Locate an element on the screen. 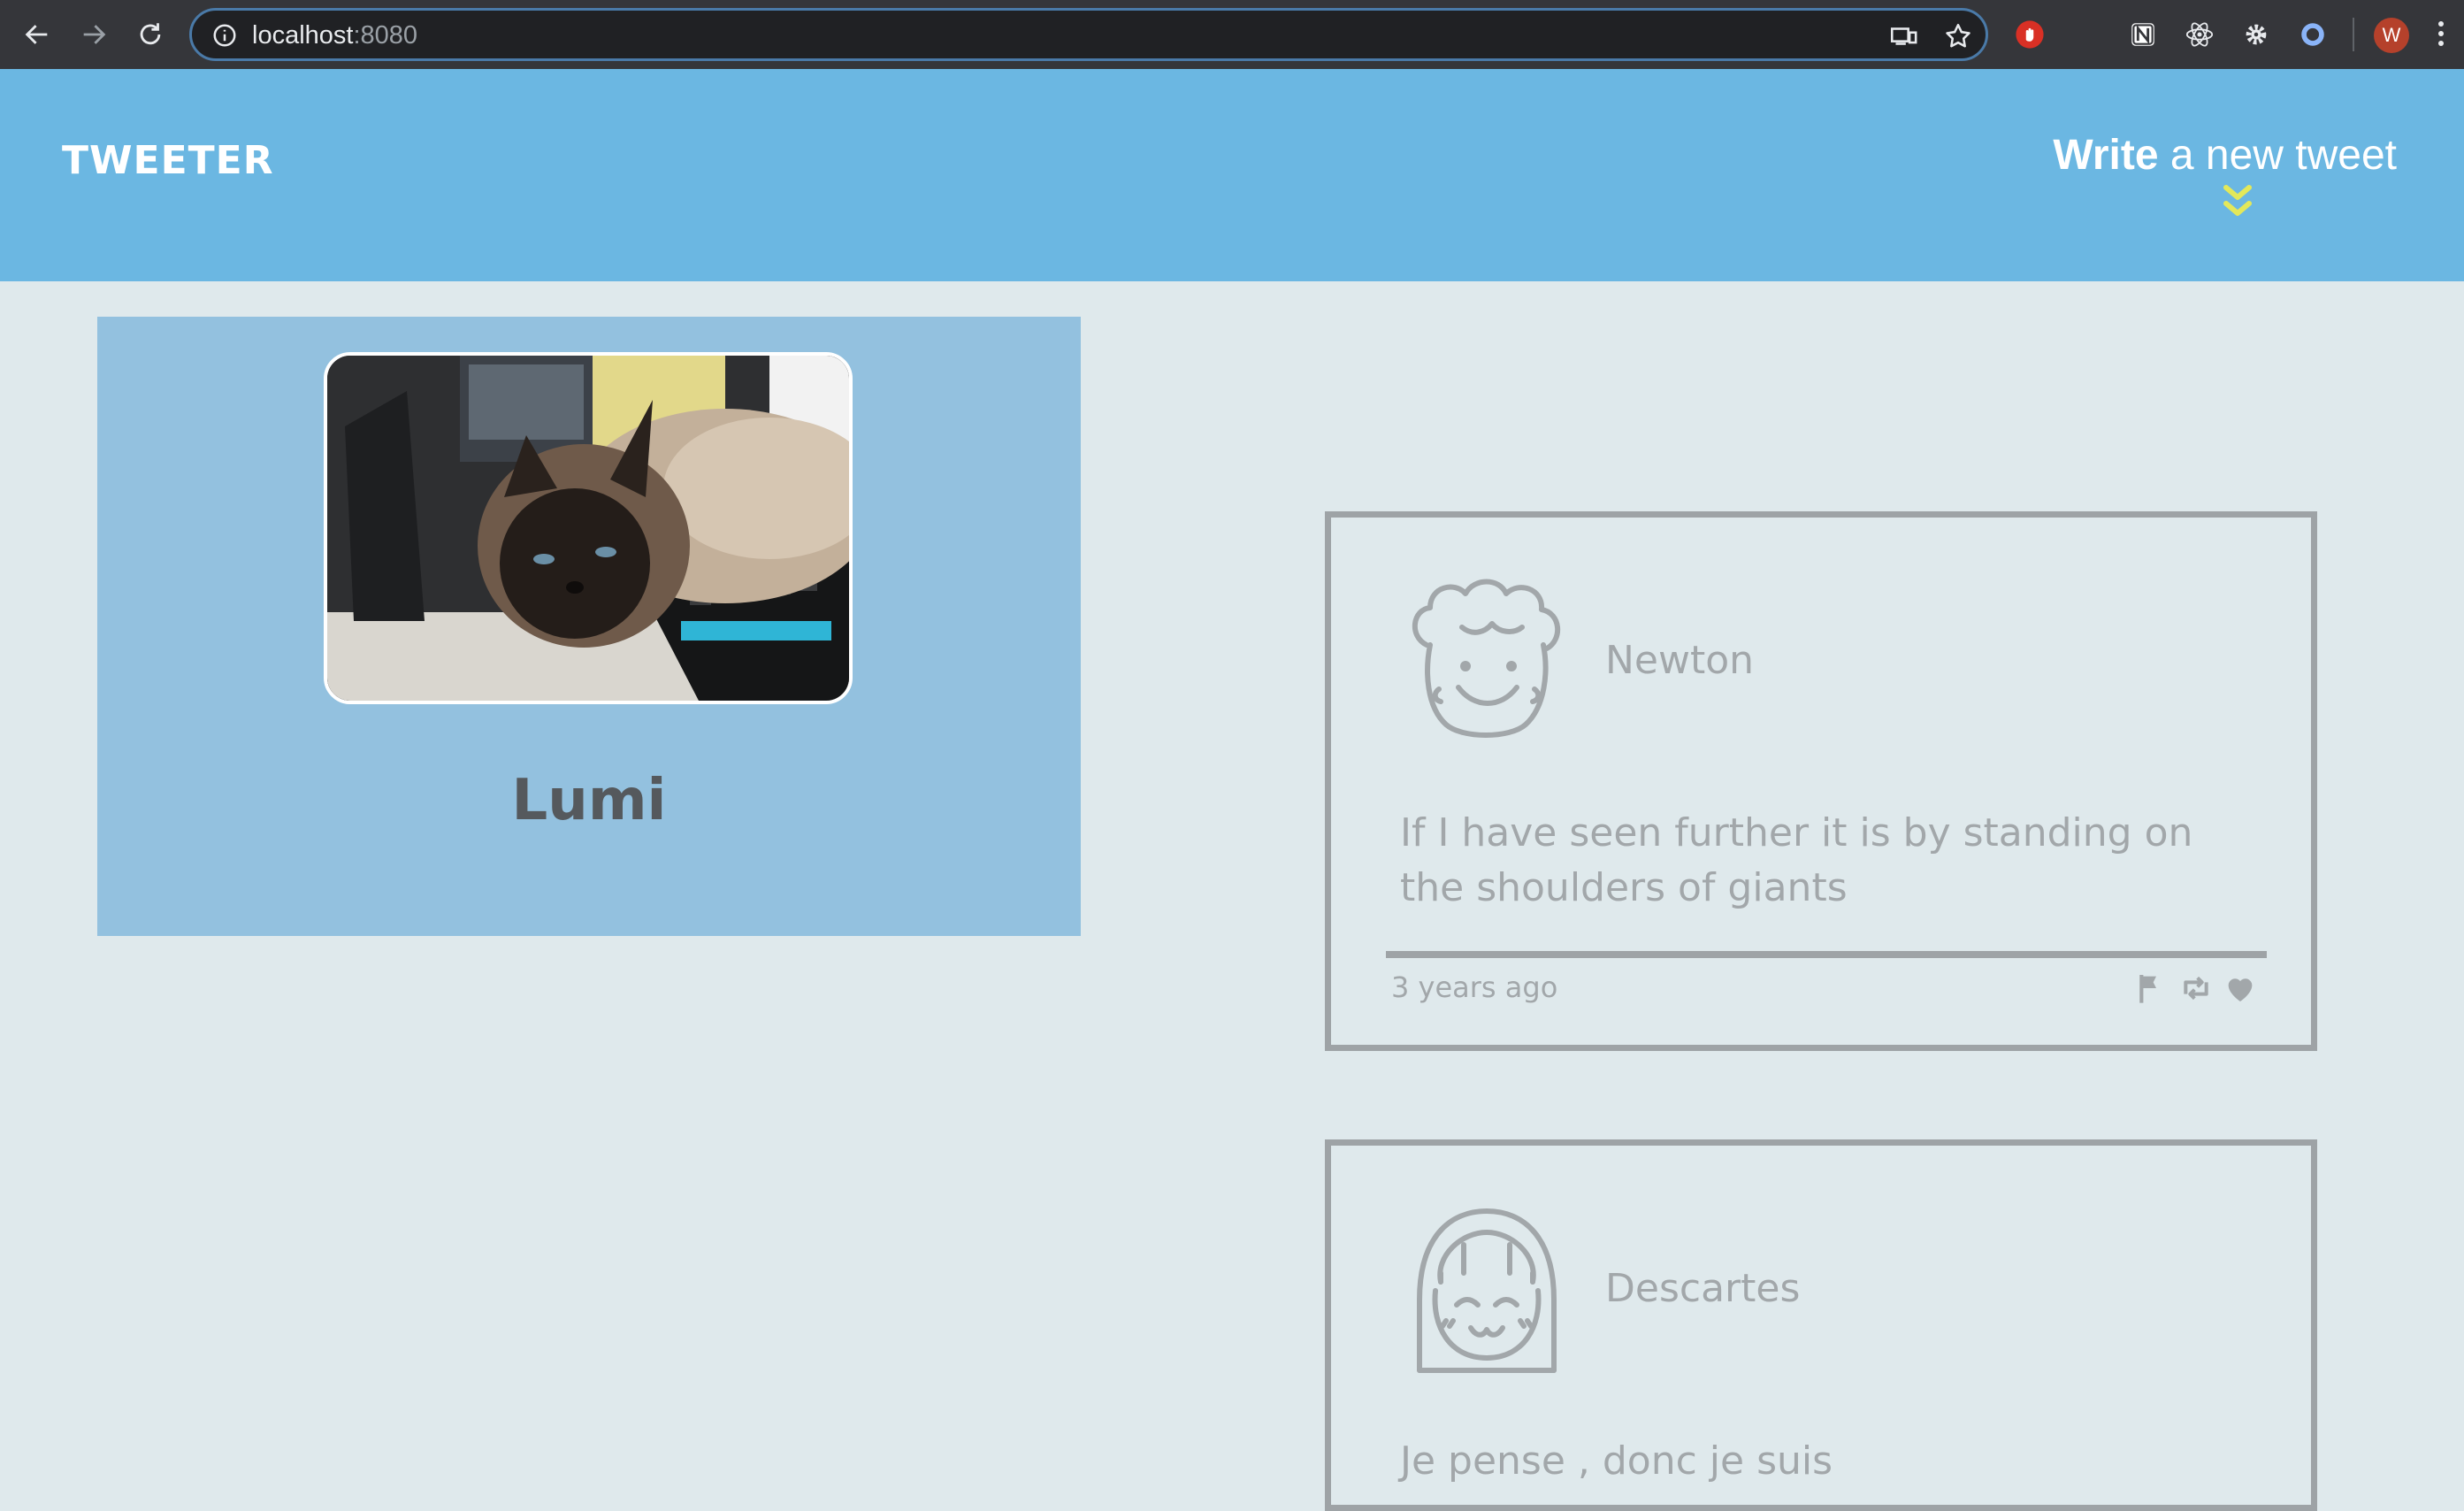 The image size is (2464, 1511). profile-photo is located at coordinates (588, 528).